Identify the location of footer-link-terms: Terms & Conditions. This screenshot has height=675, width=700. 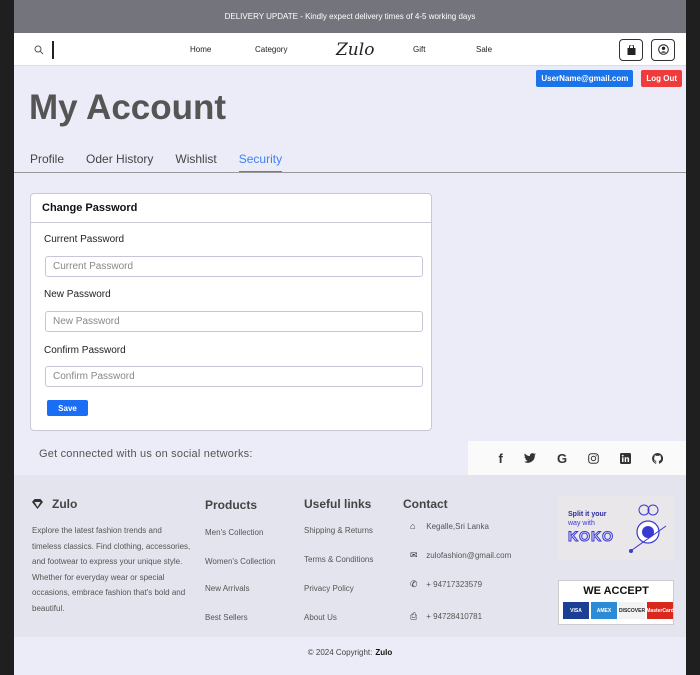
(338, 559).